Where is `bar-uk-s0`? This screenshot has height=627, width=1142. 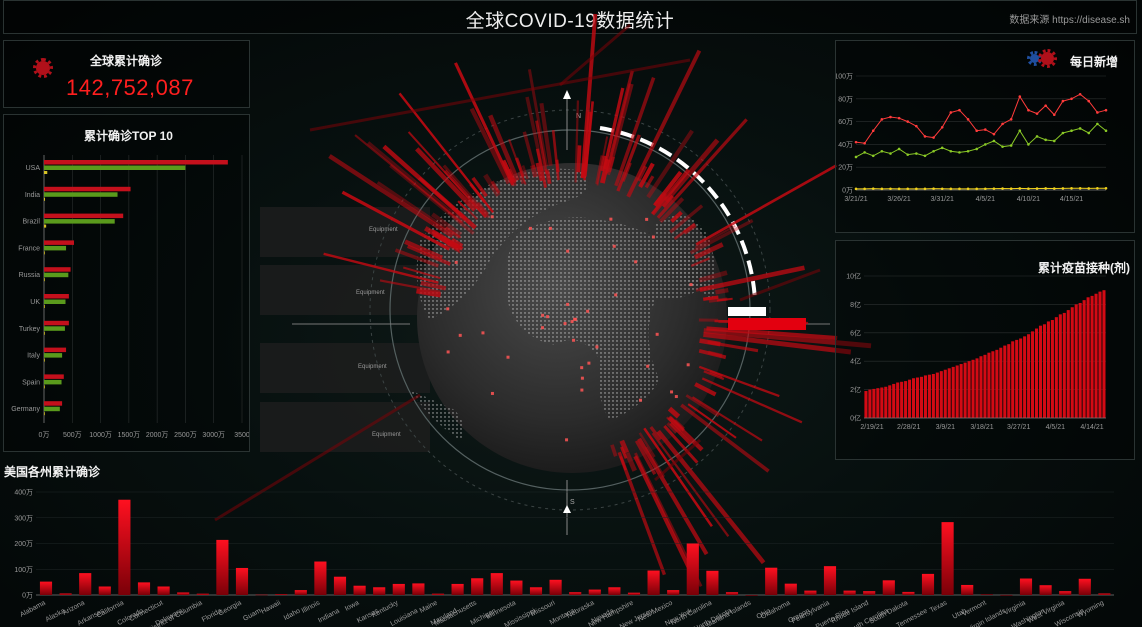
bar-uk-s0 is located at coordinates (56, 296).